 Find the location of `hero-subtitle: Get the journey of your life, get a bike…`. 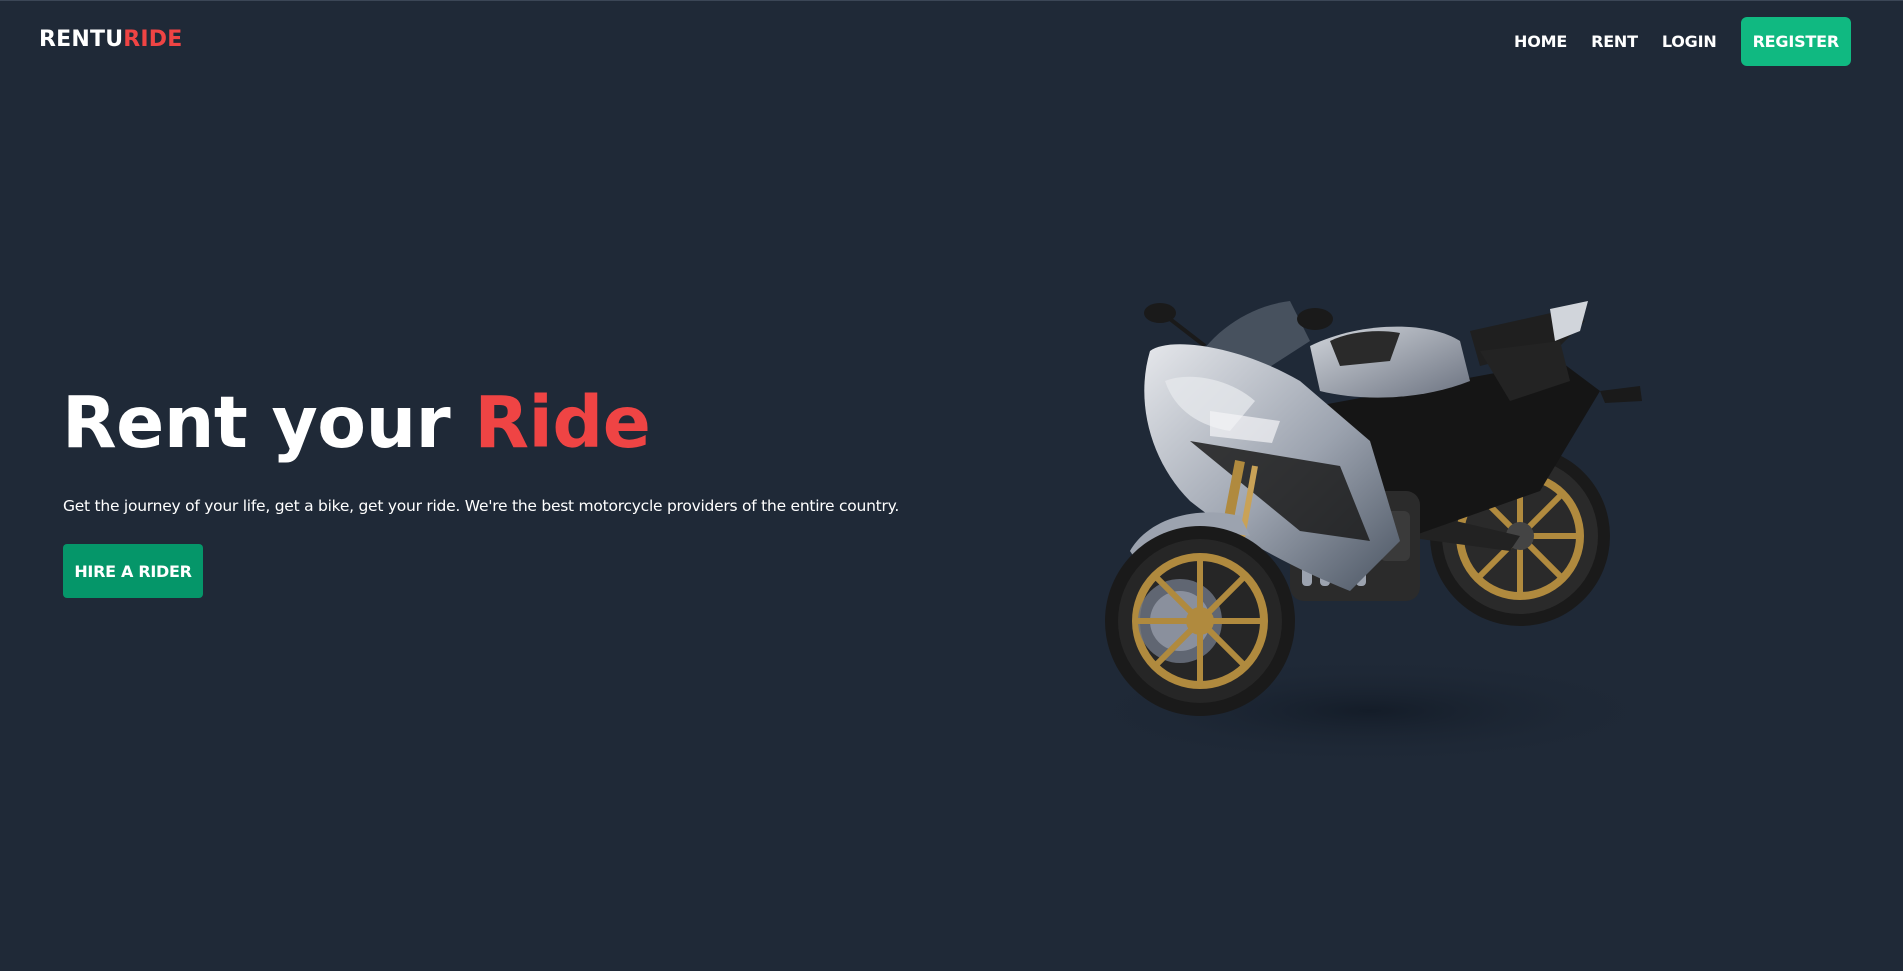

hero-subtitle: Get the journey of your life, get a bike… is located at coordinates (481, 506).